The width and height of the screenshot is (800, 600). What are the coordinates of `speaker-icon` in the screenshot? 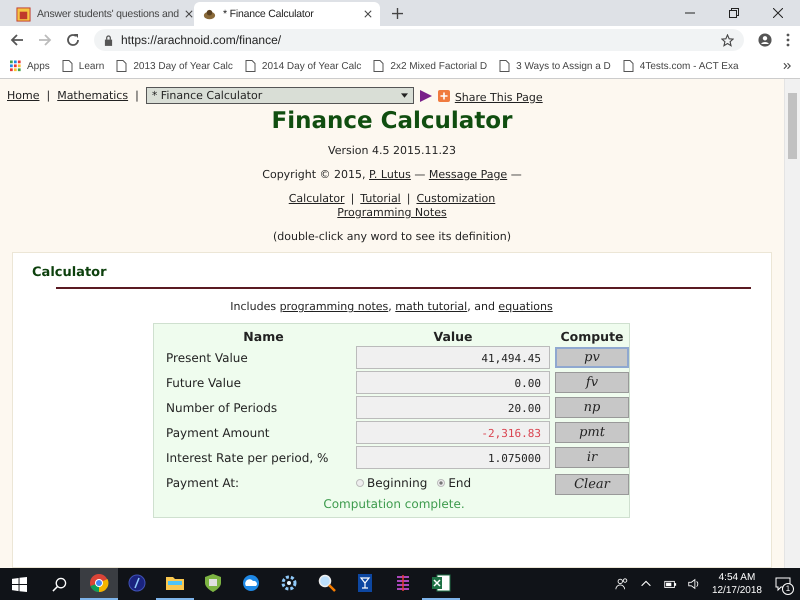 It's located at (693, 584).